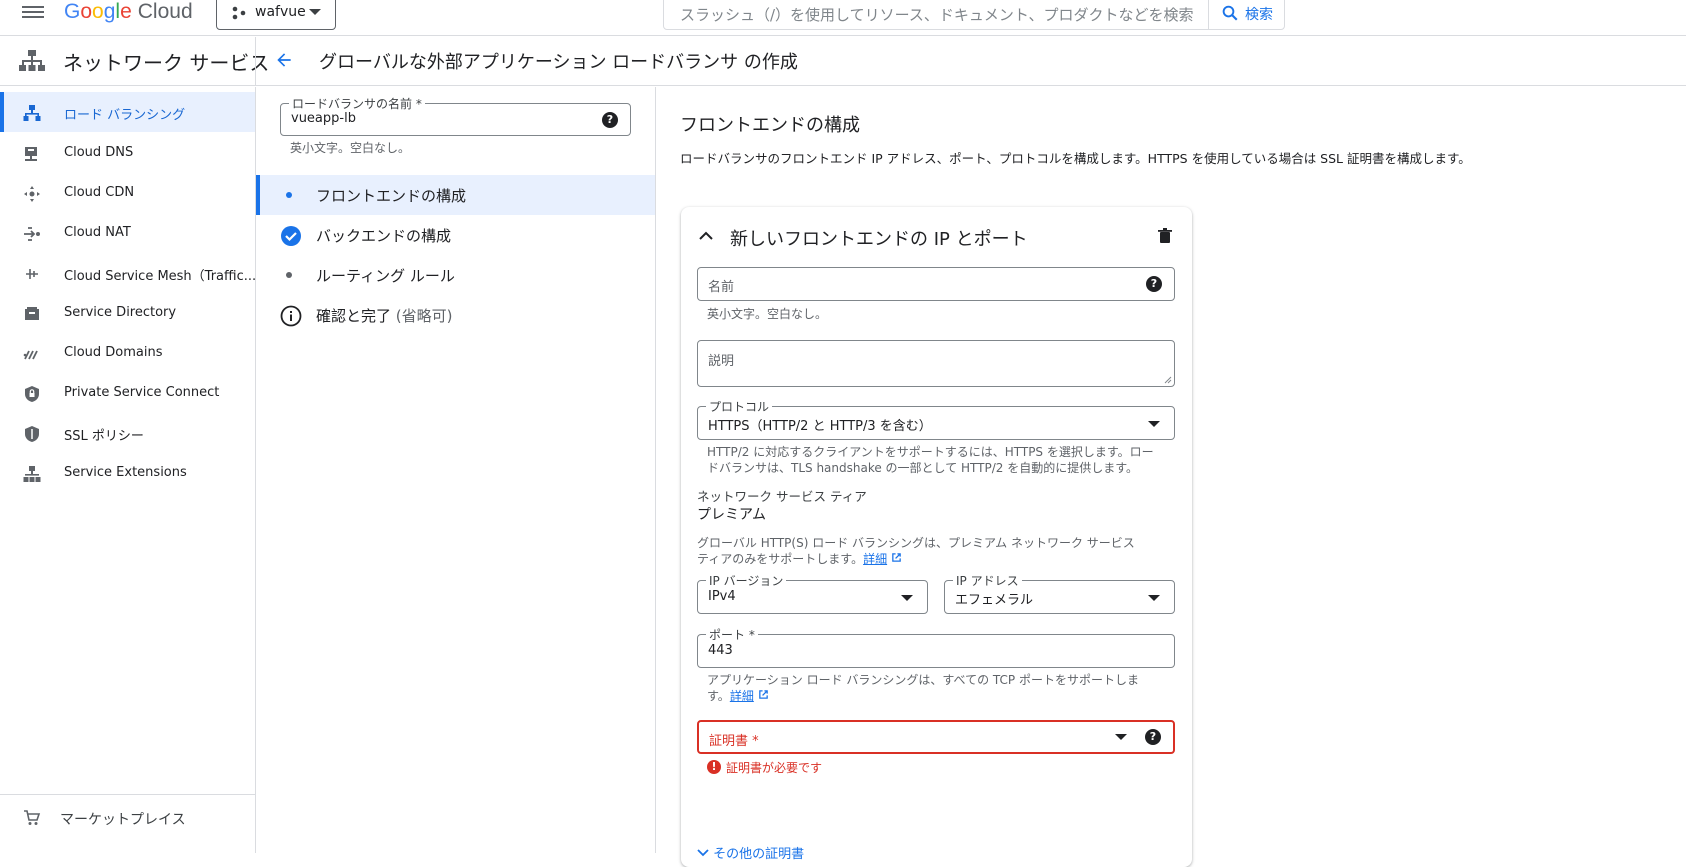 This screenshot has width=1686, height=867. I want to click on project-icon, so click(239, 13).